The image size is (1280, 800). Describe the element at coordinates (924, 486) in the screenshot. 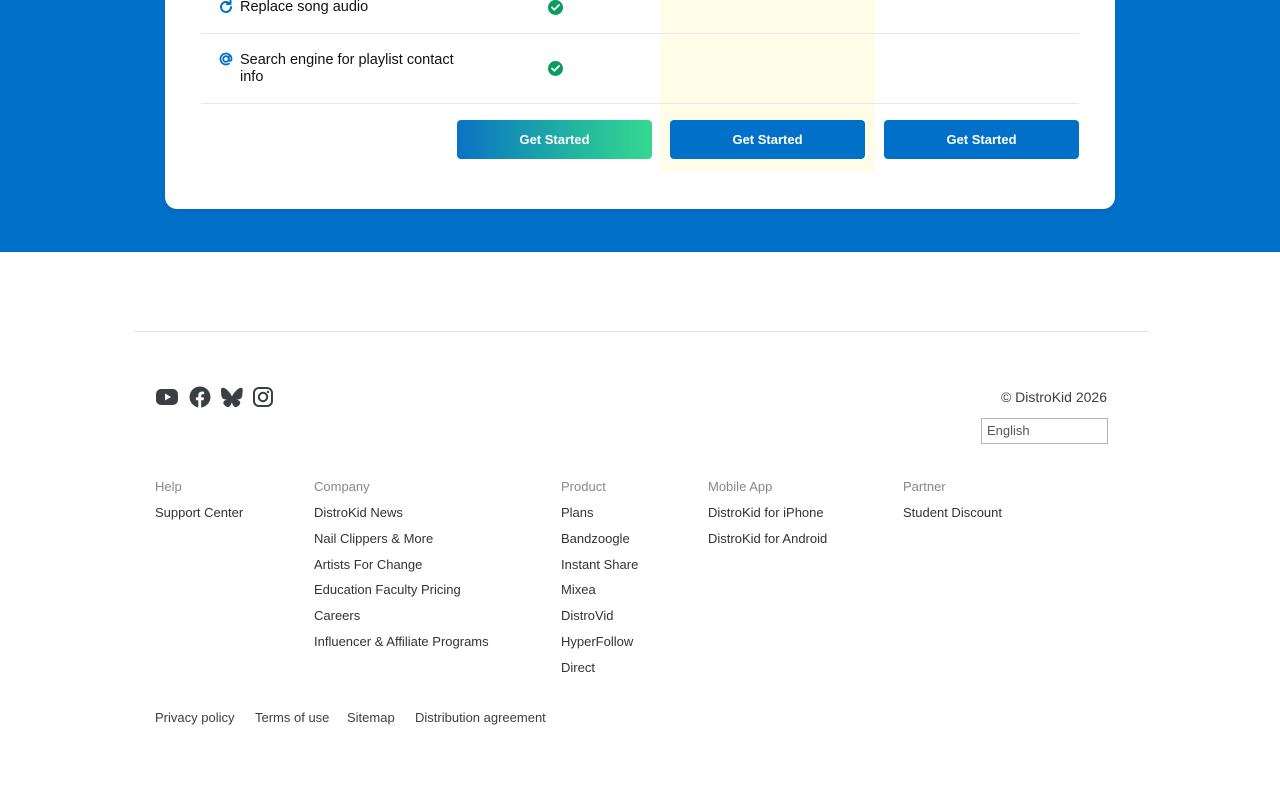

I see `footer-column-heading: Partner` at that location.